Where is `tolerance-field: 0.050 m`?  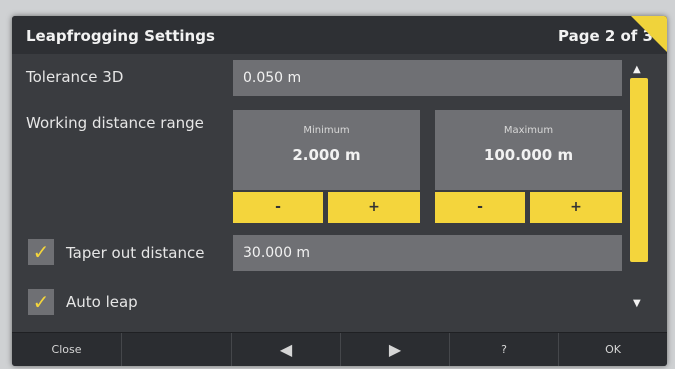
tolerance-field: 0.050 m is located at coordinates (427, 78).